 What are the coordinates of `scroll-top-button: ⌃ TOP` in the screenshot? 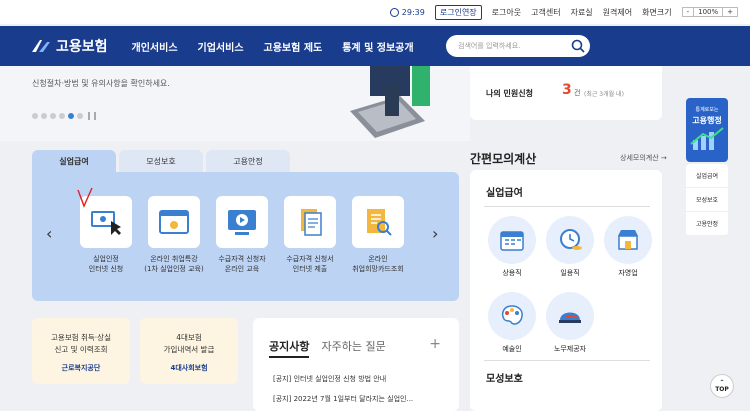 It's located at (722, 386).